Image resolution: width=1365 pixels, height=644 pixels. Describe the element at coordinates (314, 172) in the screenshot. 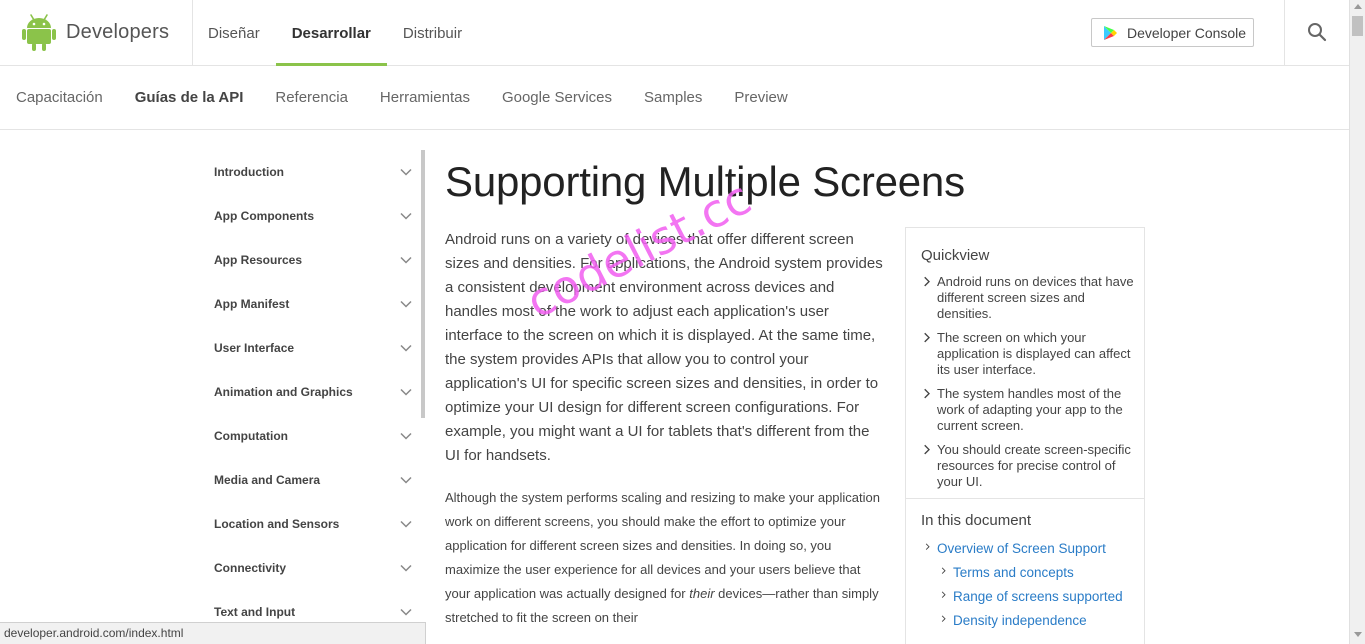

I see `sidebar-item-introduction: Introduction` at that location.